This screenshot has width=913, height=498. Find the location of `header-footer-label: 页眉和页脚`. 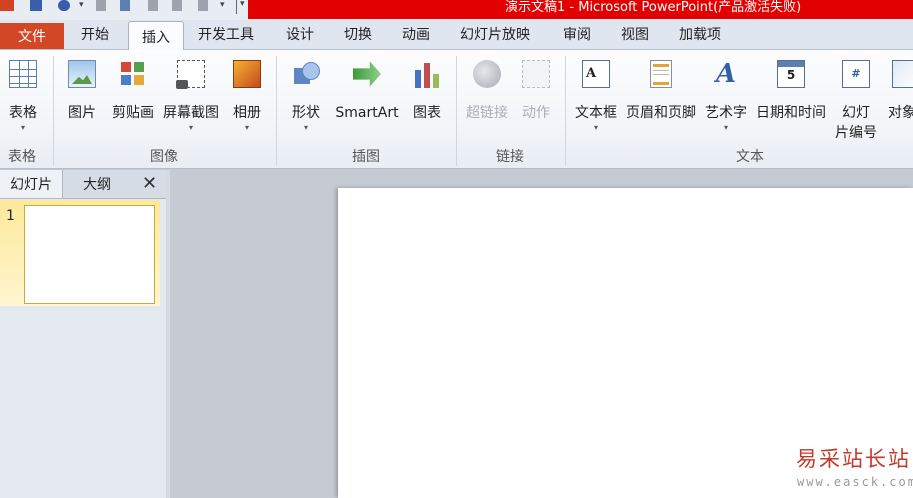

header-footer-label: 页眉和页脚 is located at coordinates (661, 113).